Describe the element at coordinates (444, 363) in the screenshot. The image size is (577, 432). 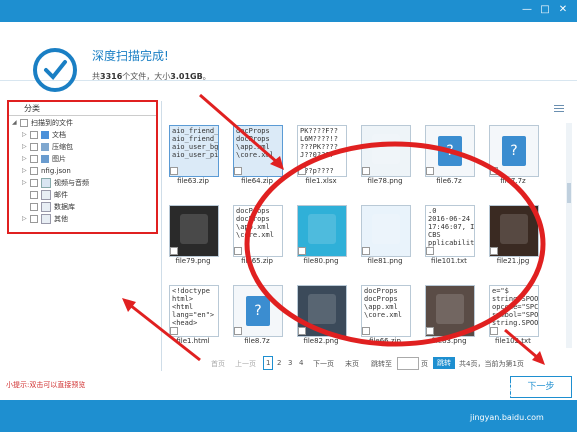
I see `jump-button: 跳转` at that location.